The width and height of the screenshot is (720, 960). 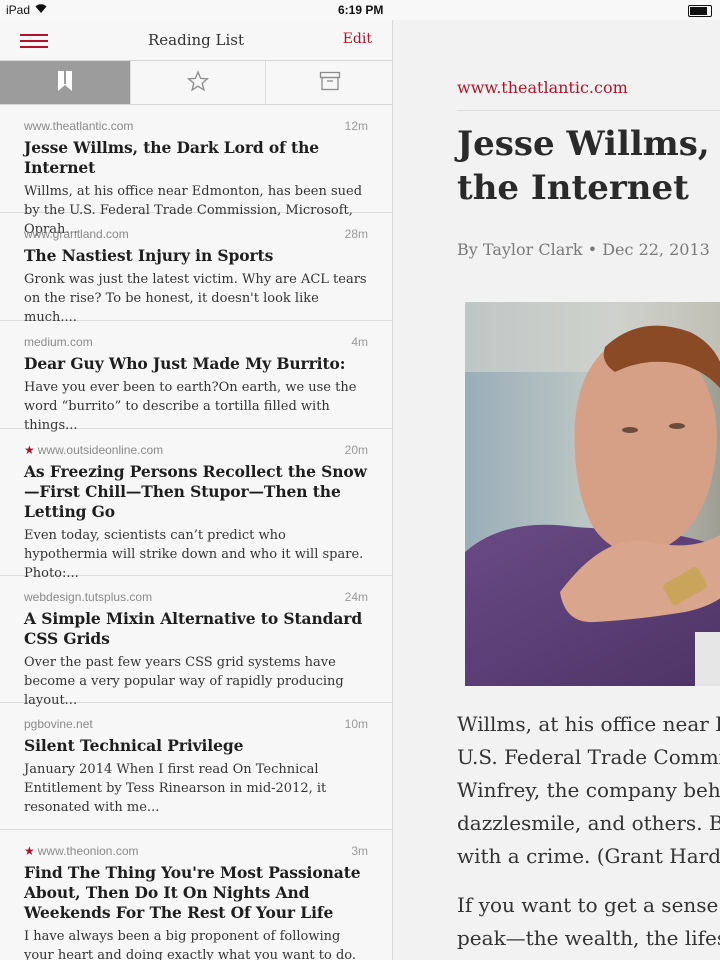 What do you see at coordinates (588, 823) in the screenshot?
I see `body-line: dazzlesmile, and others. B` at bounding box center [588, 823].